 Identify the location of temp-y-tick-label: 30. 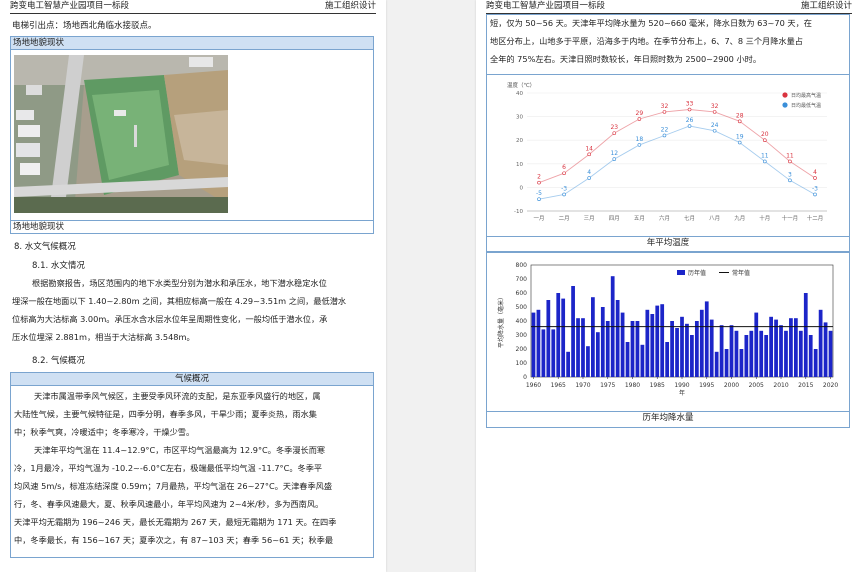
(519, 118).